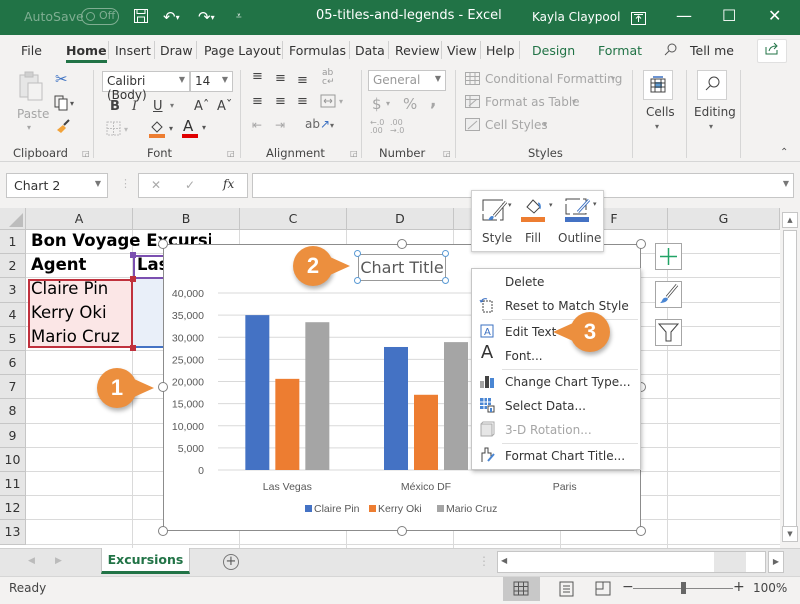  What do you see at coordinates (660, 112) in the screenshot?
I see `cells-button: Cells` at bounding box center [660, 112].